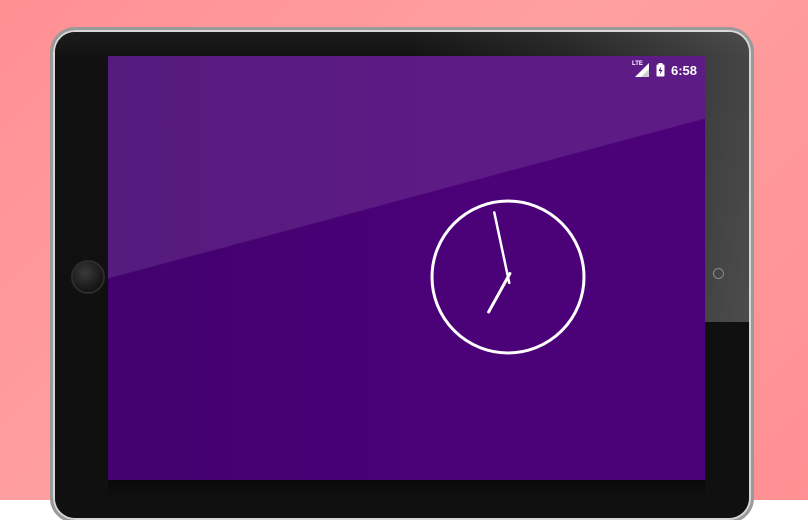  I want to click on battery-charging-icon, so click(660, 70).